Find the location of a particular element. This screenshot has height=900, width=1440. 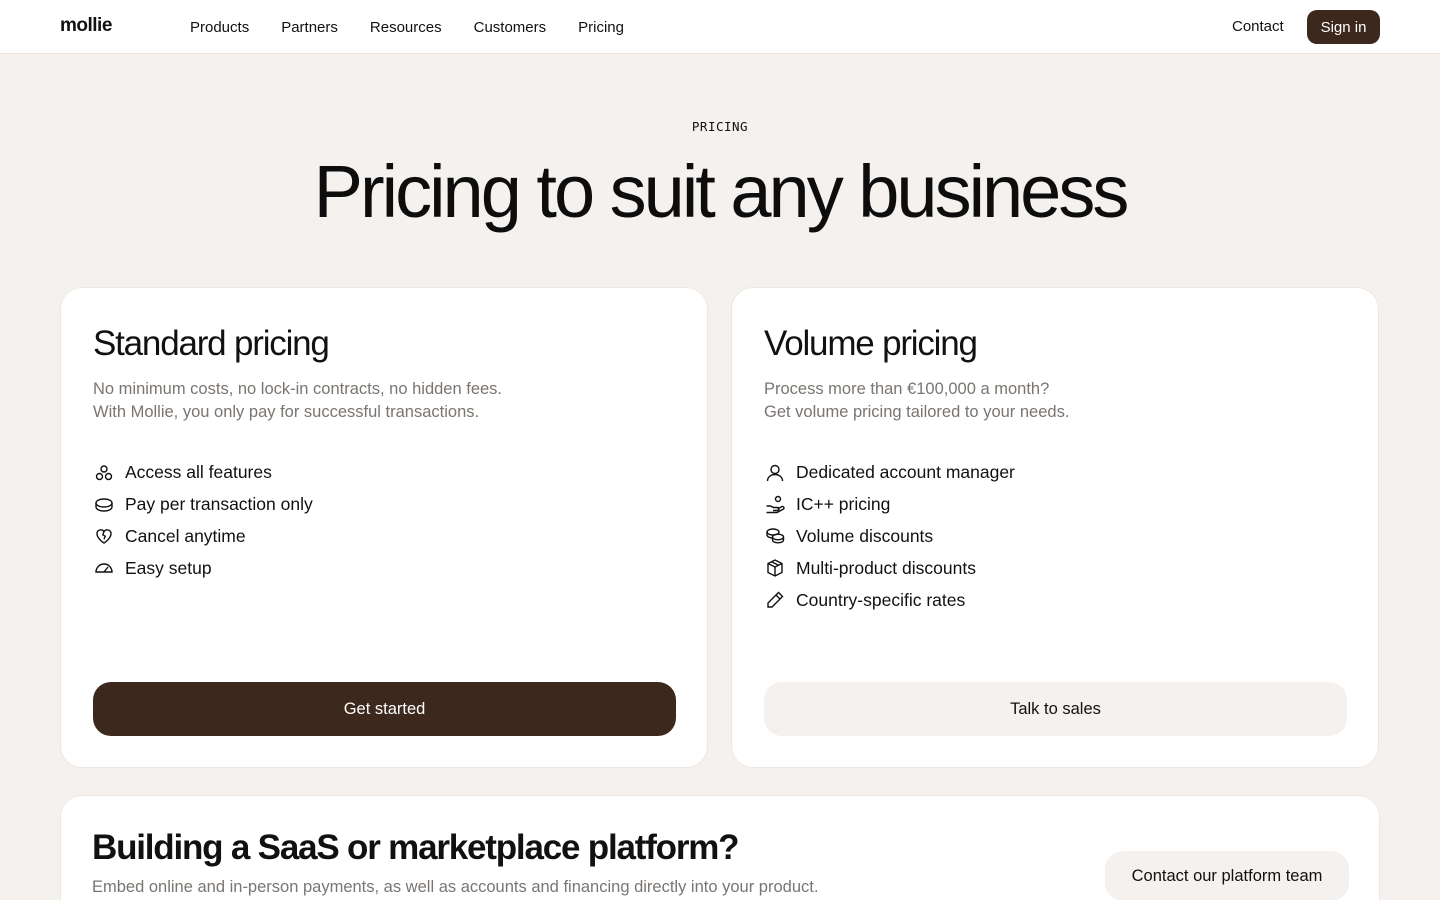

contact-platform-team-button: Contact our platform team is located at coordinates (1227, 875).